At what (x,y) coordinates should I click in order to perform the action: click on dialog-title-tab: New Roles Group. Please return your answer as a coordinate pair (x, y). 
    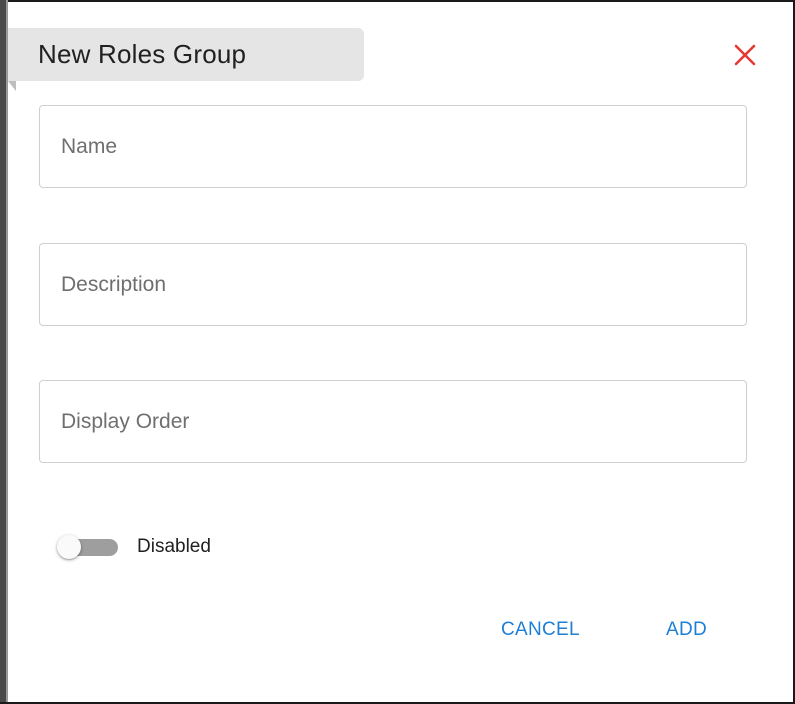
    Looking at the image, I should click on (186, 54).